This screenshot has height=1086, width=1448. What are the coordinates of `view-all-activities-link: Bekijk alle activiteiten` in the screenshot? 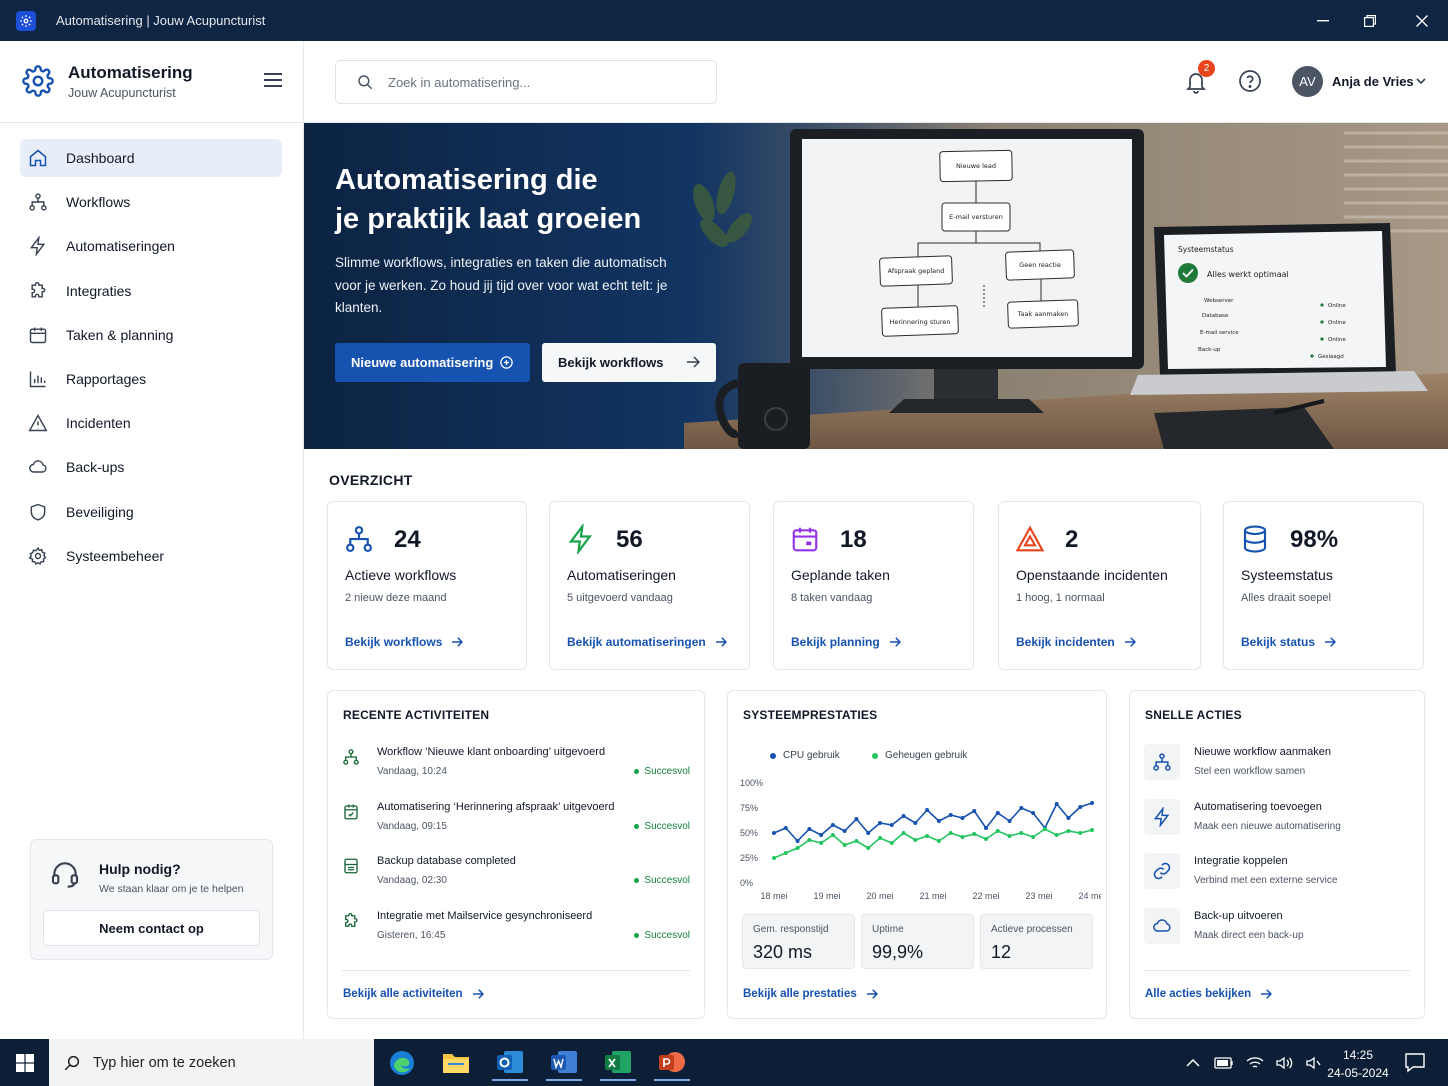 It's located at (413, 994).